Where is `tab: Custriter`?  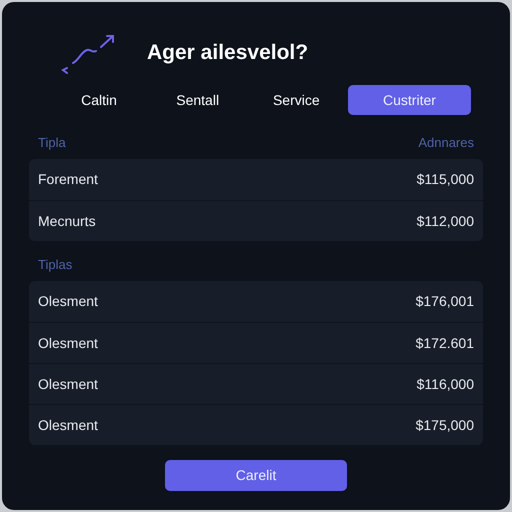
tab: Custriter is located at coordinates (409, 100).